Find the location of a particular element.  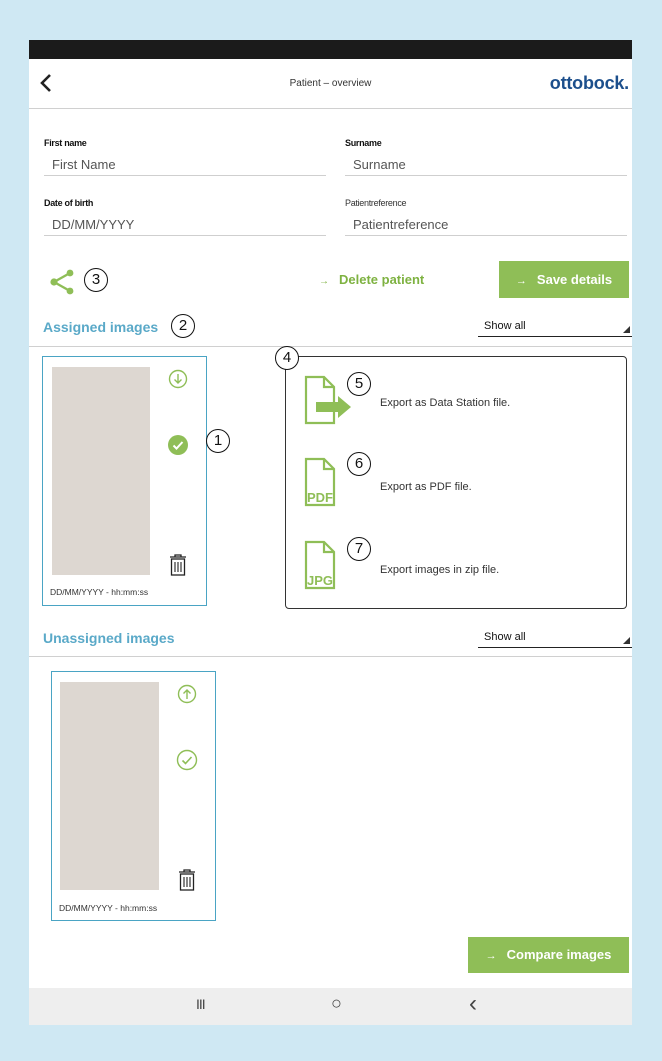

system-navigation-bar: III ○ ‹ is located at coordinates (330, 1006).